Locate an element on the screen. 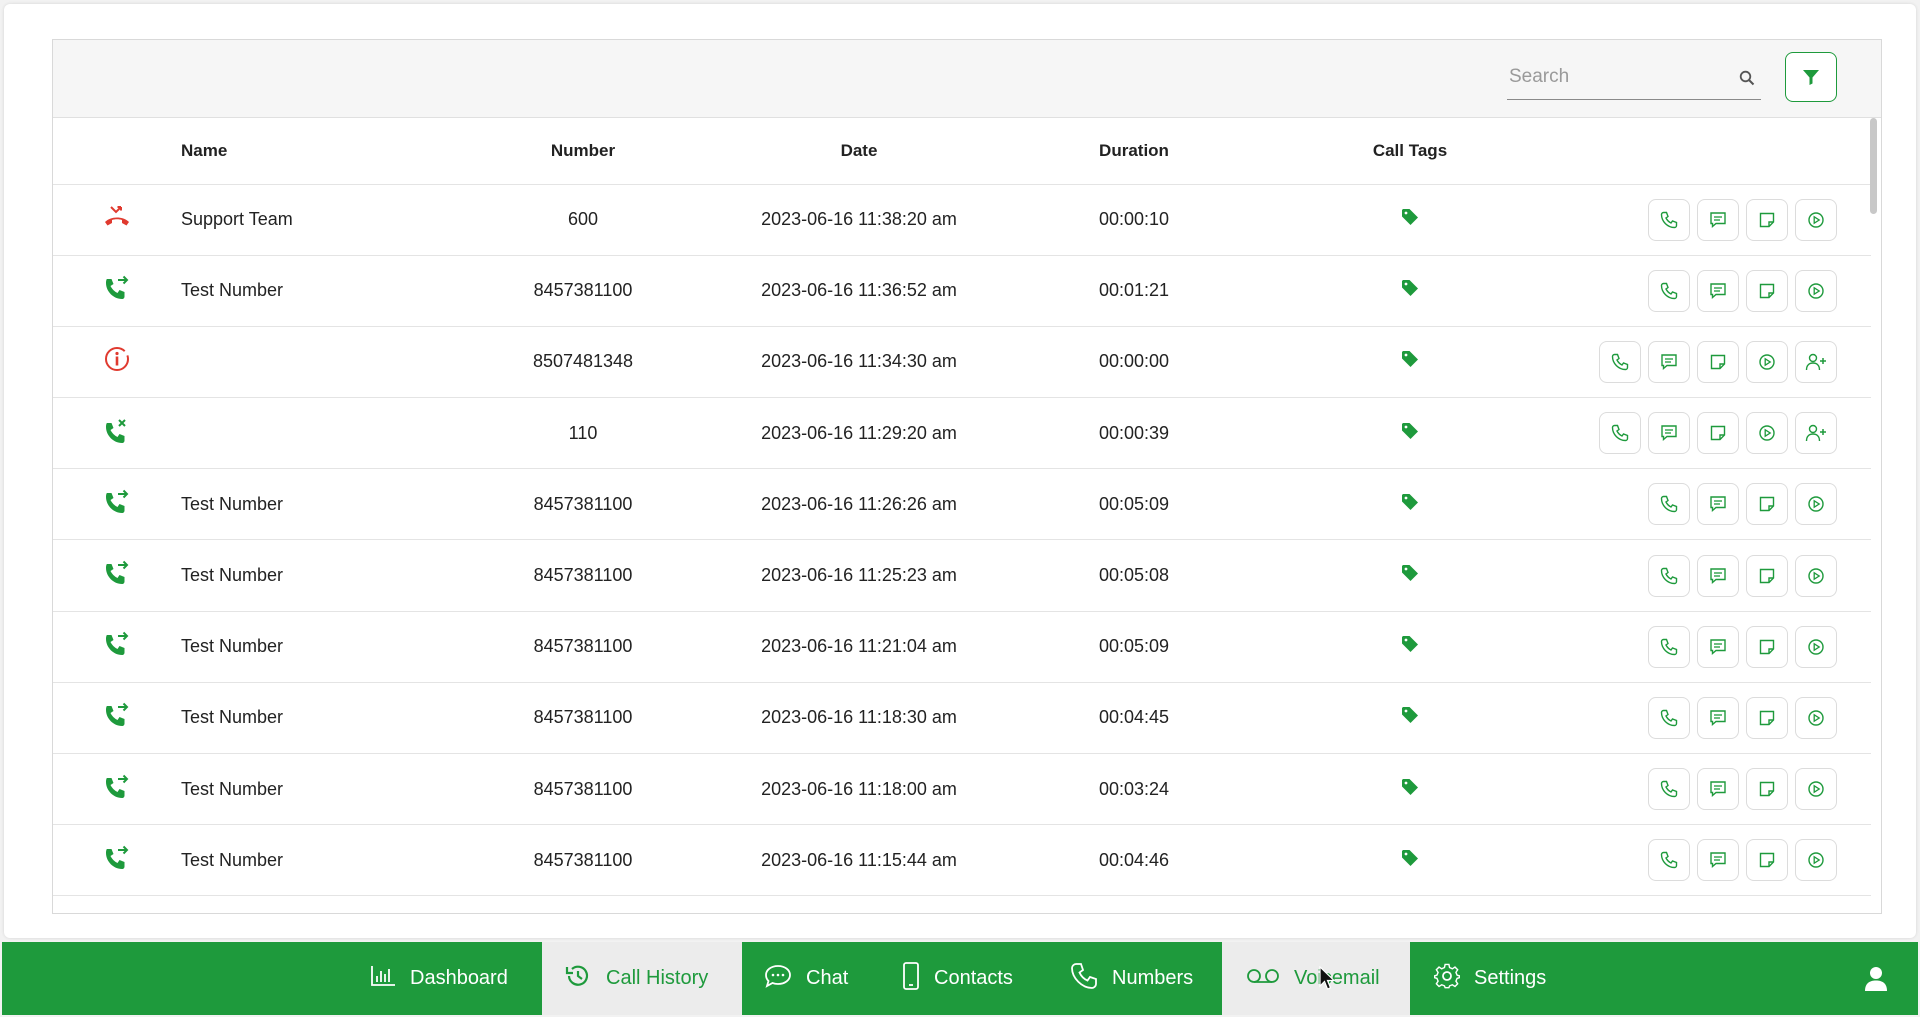 Image resolution: width=1920 pixels, height=1017 pixels. header-call-tags: Call Tags is located at coordinates (1410, 151).